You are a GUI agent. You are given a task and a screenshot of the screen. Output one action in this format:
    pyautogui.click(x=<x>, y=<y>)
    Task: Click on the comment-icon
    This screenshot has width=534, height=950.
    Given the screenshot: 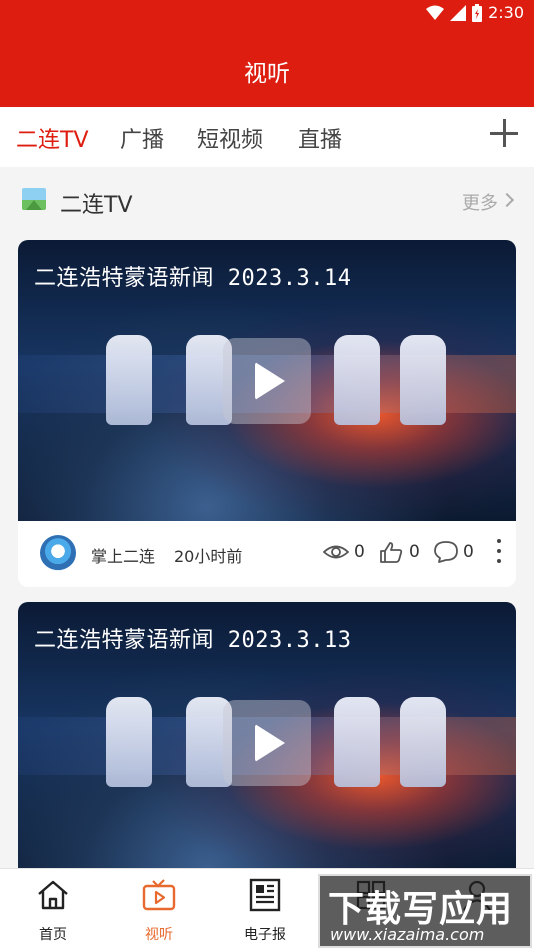 What is the action you would take?
    pyautogui.click(x=446, y=552)
    